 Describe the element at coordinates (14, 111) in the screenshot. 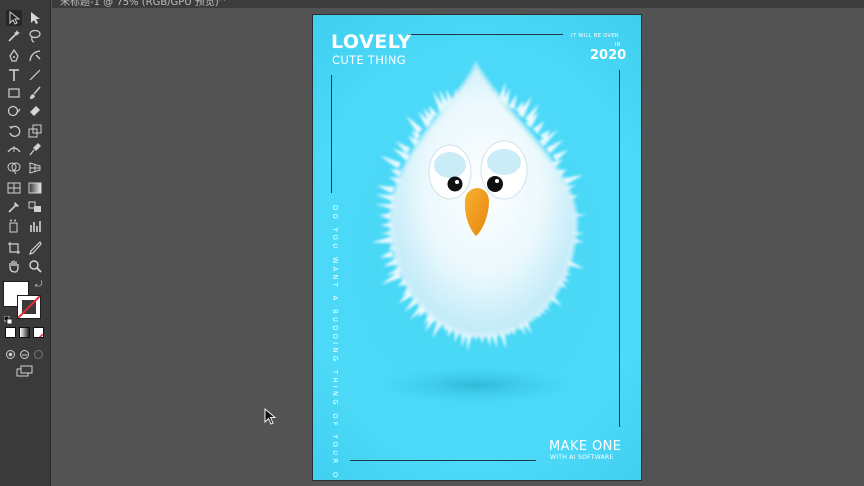

I see `shaper-tool-icon` at that location.